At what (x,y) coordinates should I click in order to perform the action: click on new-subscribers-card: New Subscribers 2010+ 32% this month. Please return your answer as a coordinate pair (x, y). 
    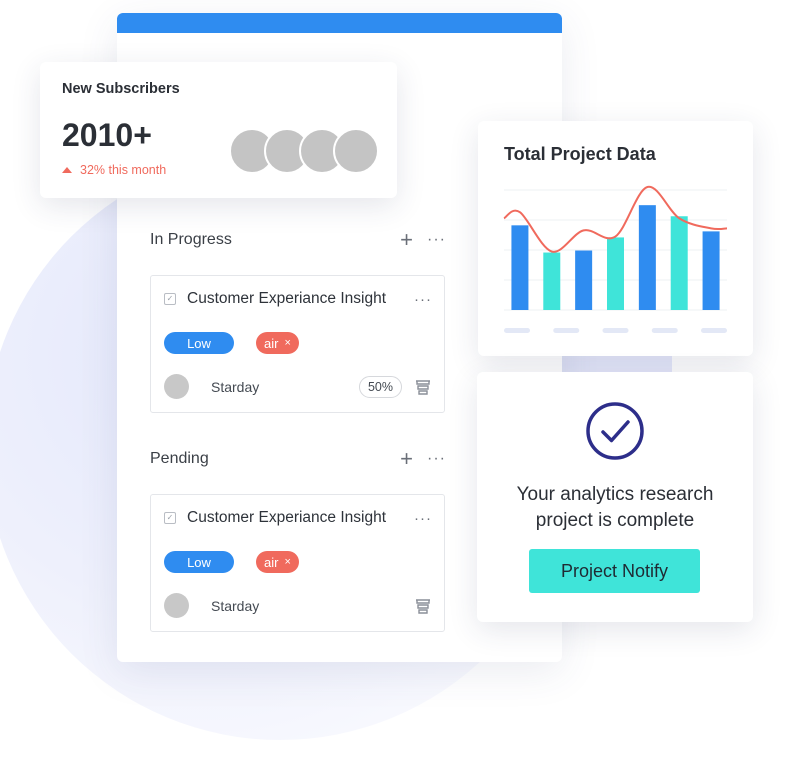
    Looking at the image, I should click on (218, 130).